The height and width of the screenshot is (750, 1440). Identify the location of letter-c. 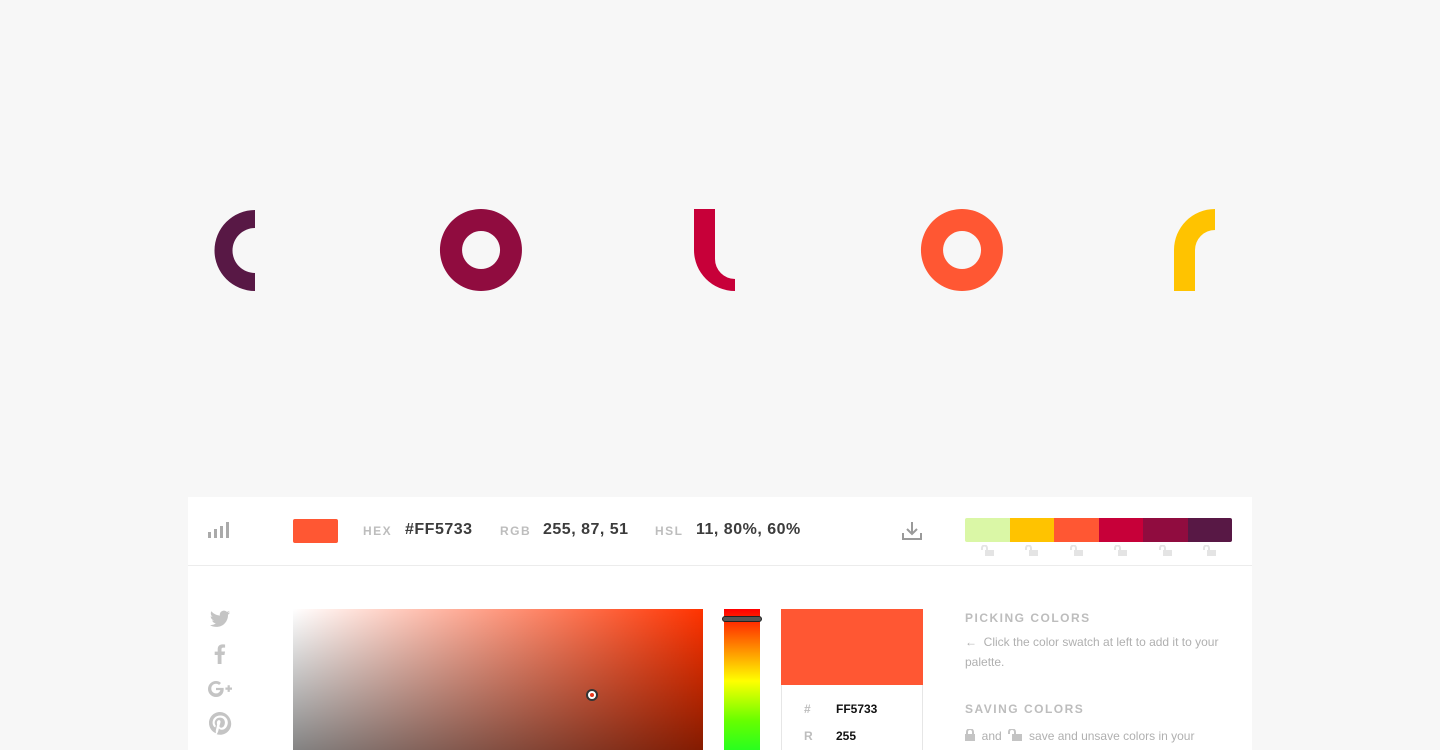
(234, 250).